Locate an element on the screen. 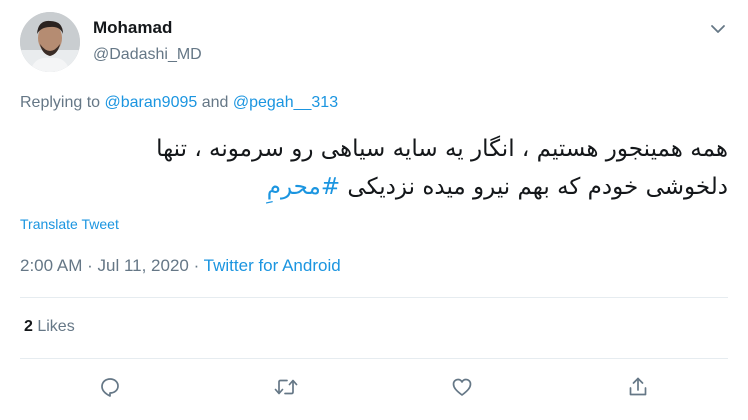  replying-to: Replying to @baran9095 and @pegah__313 is located at coordinates (179, 103).